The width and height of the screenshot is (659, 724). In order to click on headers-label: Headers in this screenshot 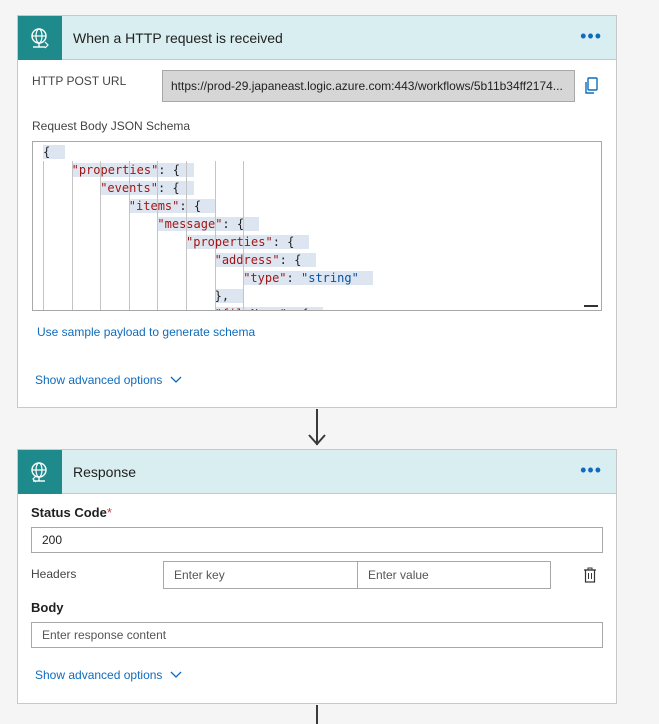, I will do `click(54, 574)`.